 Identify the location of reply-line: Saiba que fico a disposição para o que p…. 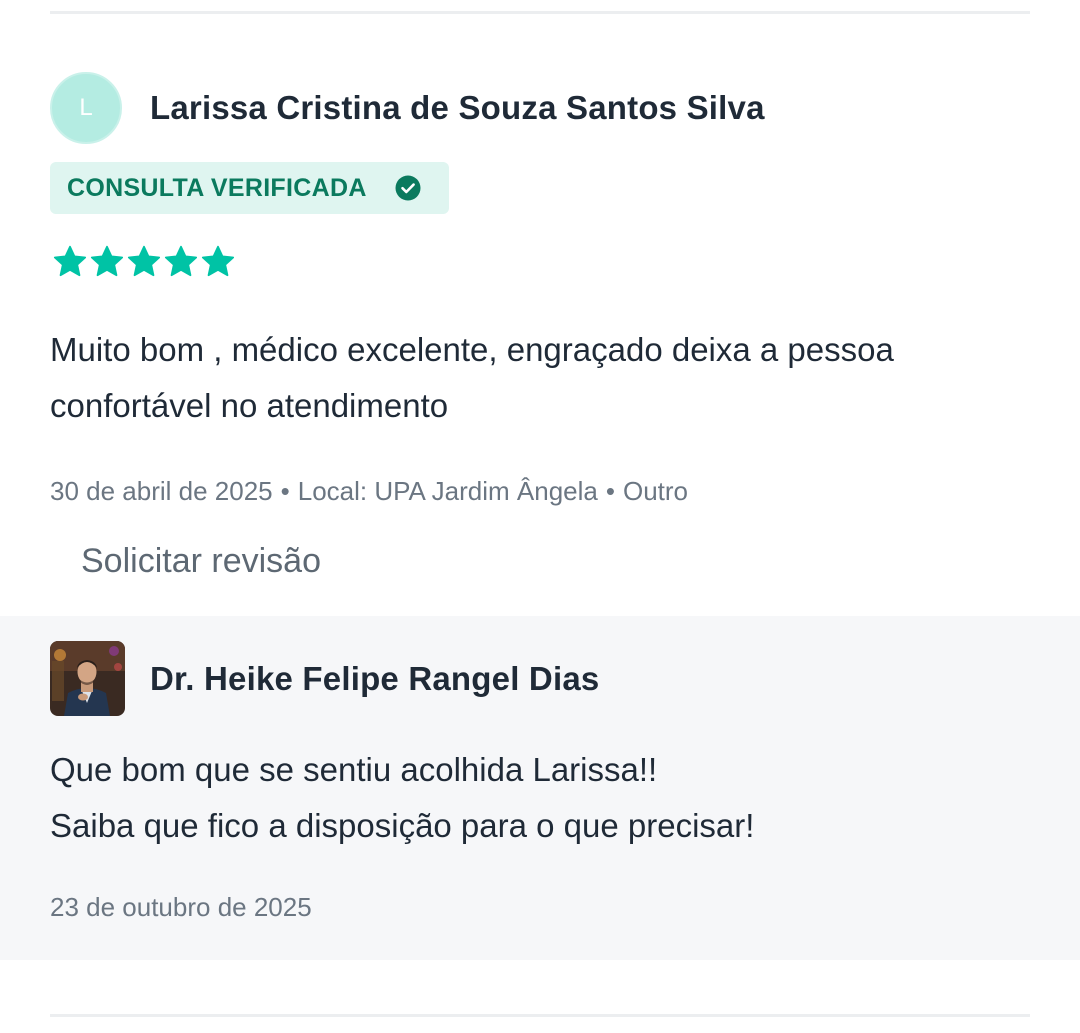
(402, 825).